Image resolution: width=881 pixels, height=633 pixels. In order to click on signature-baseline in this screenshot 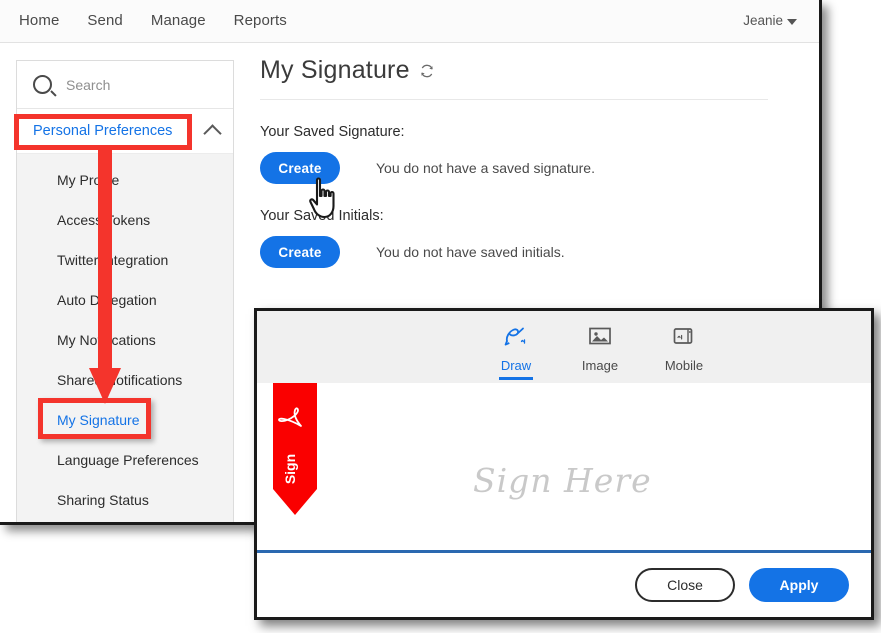, I will do `click(564, 551)`.